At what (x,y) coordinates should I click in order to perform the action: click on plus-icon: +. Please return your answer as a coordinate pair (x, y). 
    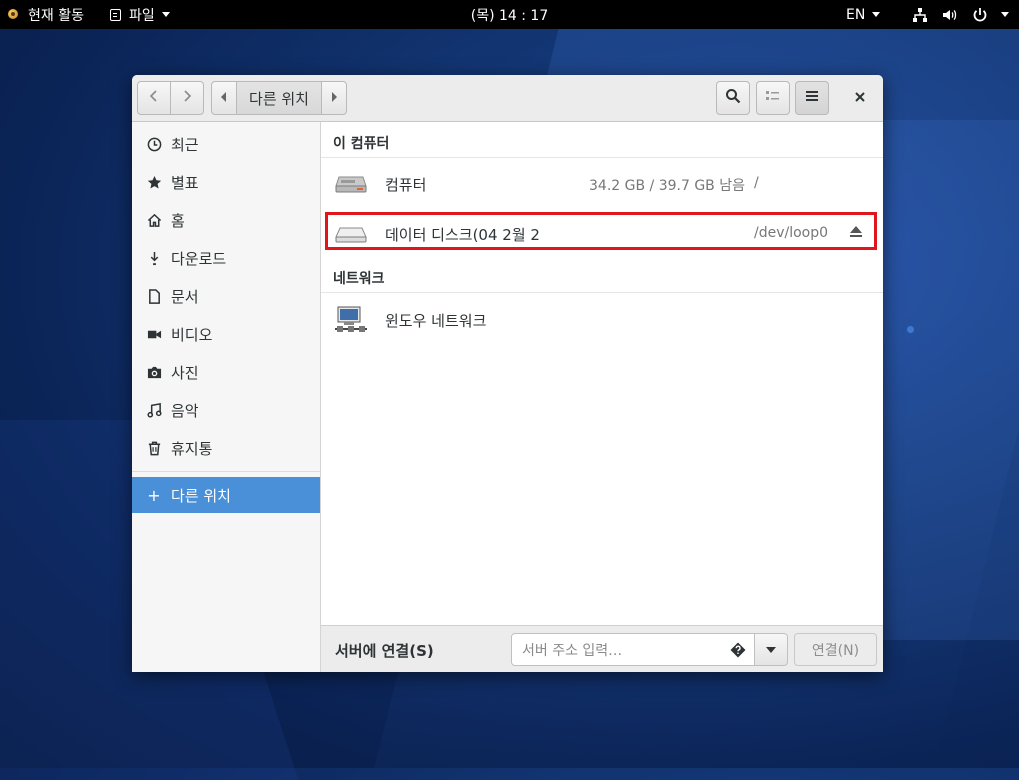
    Looking at the image, I should click on (154, 495).